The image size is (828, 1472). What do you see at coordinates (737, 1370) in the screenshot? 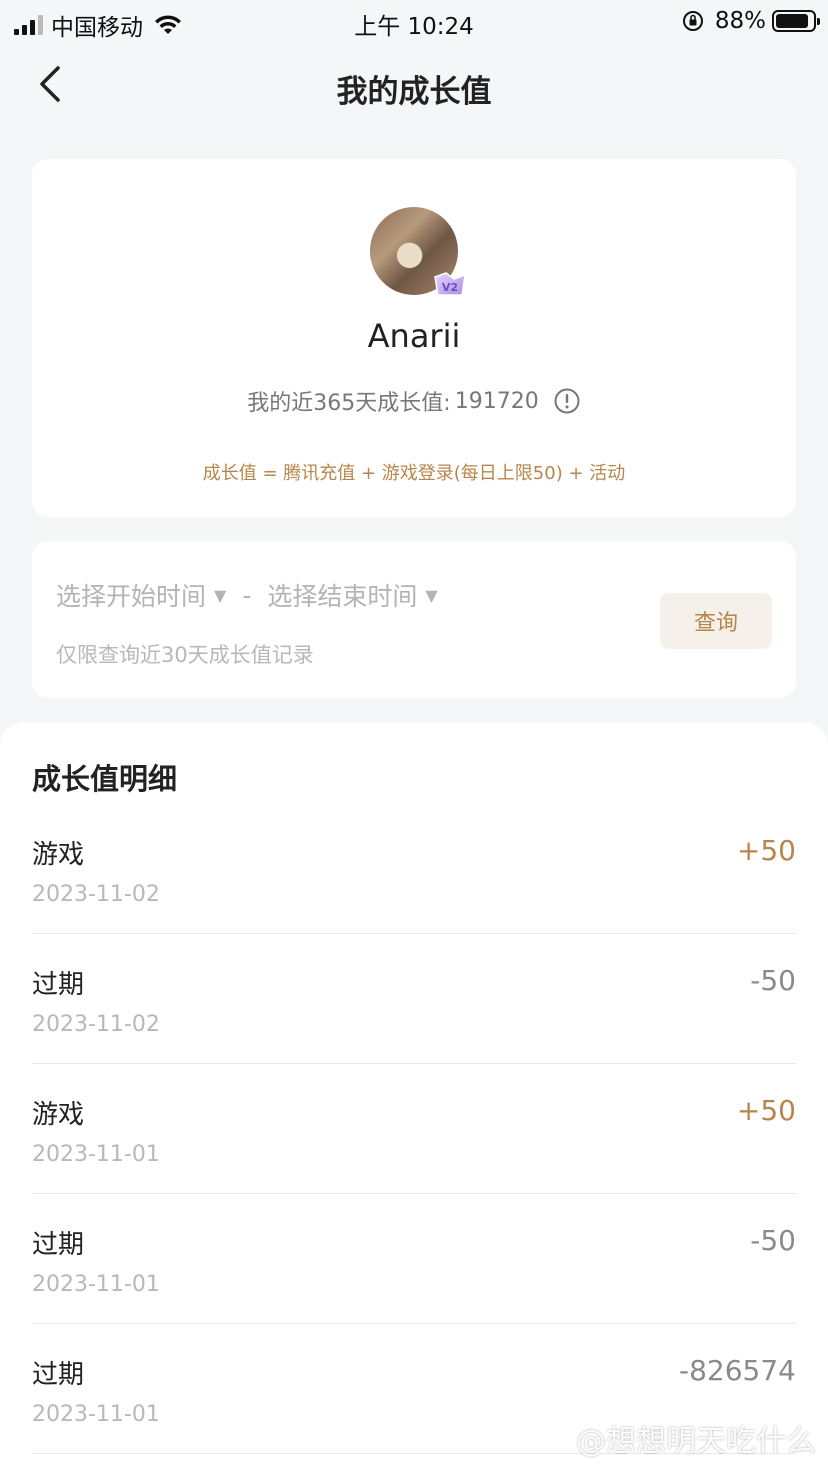
I see `record-value: -826574` at bounding box center [737, 1370].